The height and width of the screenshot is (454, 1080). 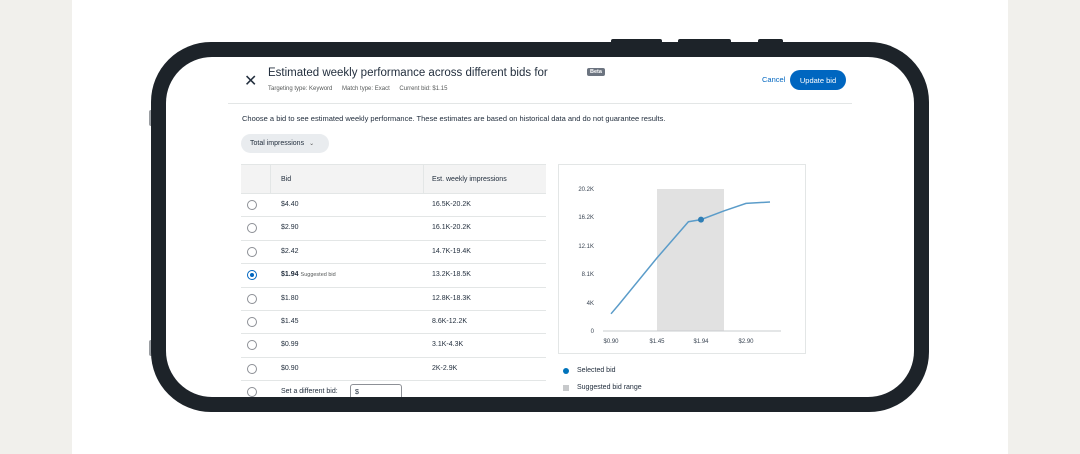 What do you see at coordinates (588, 275) in the screenshot?
I see `y-tick-label: 8.1K` at bounding box center [588, 275].